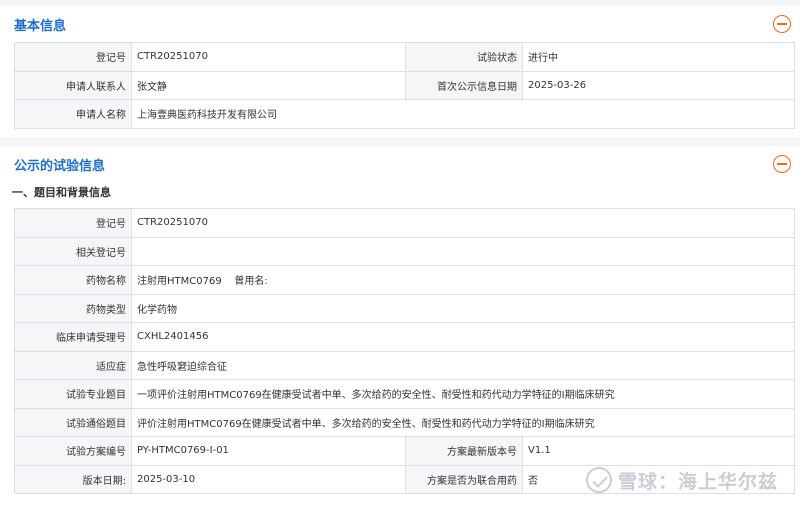 This screenshot has width=800, height=506. What do you see at coordinates (464, 451) in the screenshot?
I see `field-label: 方案最新版本号` at bounding box center [464, 451].